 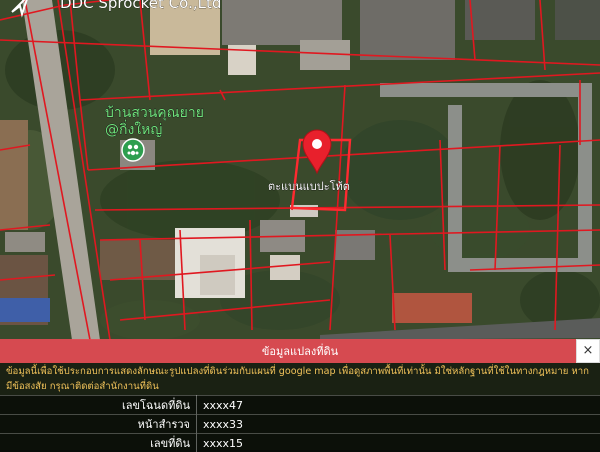 What do you see at coordinates (133, 150) in the screenshot?
I see `place-marker-icon` at bounding box center [133, 150].